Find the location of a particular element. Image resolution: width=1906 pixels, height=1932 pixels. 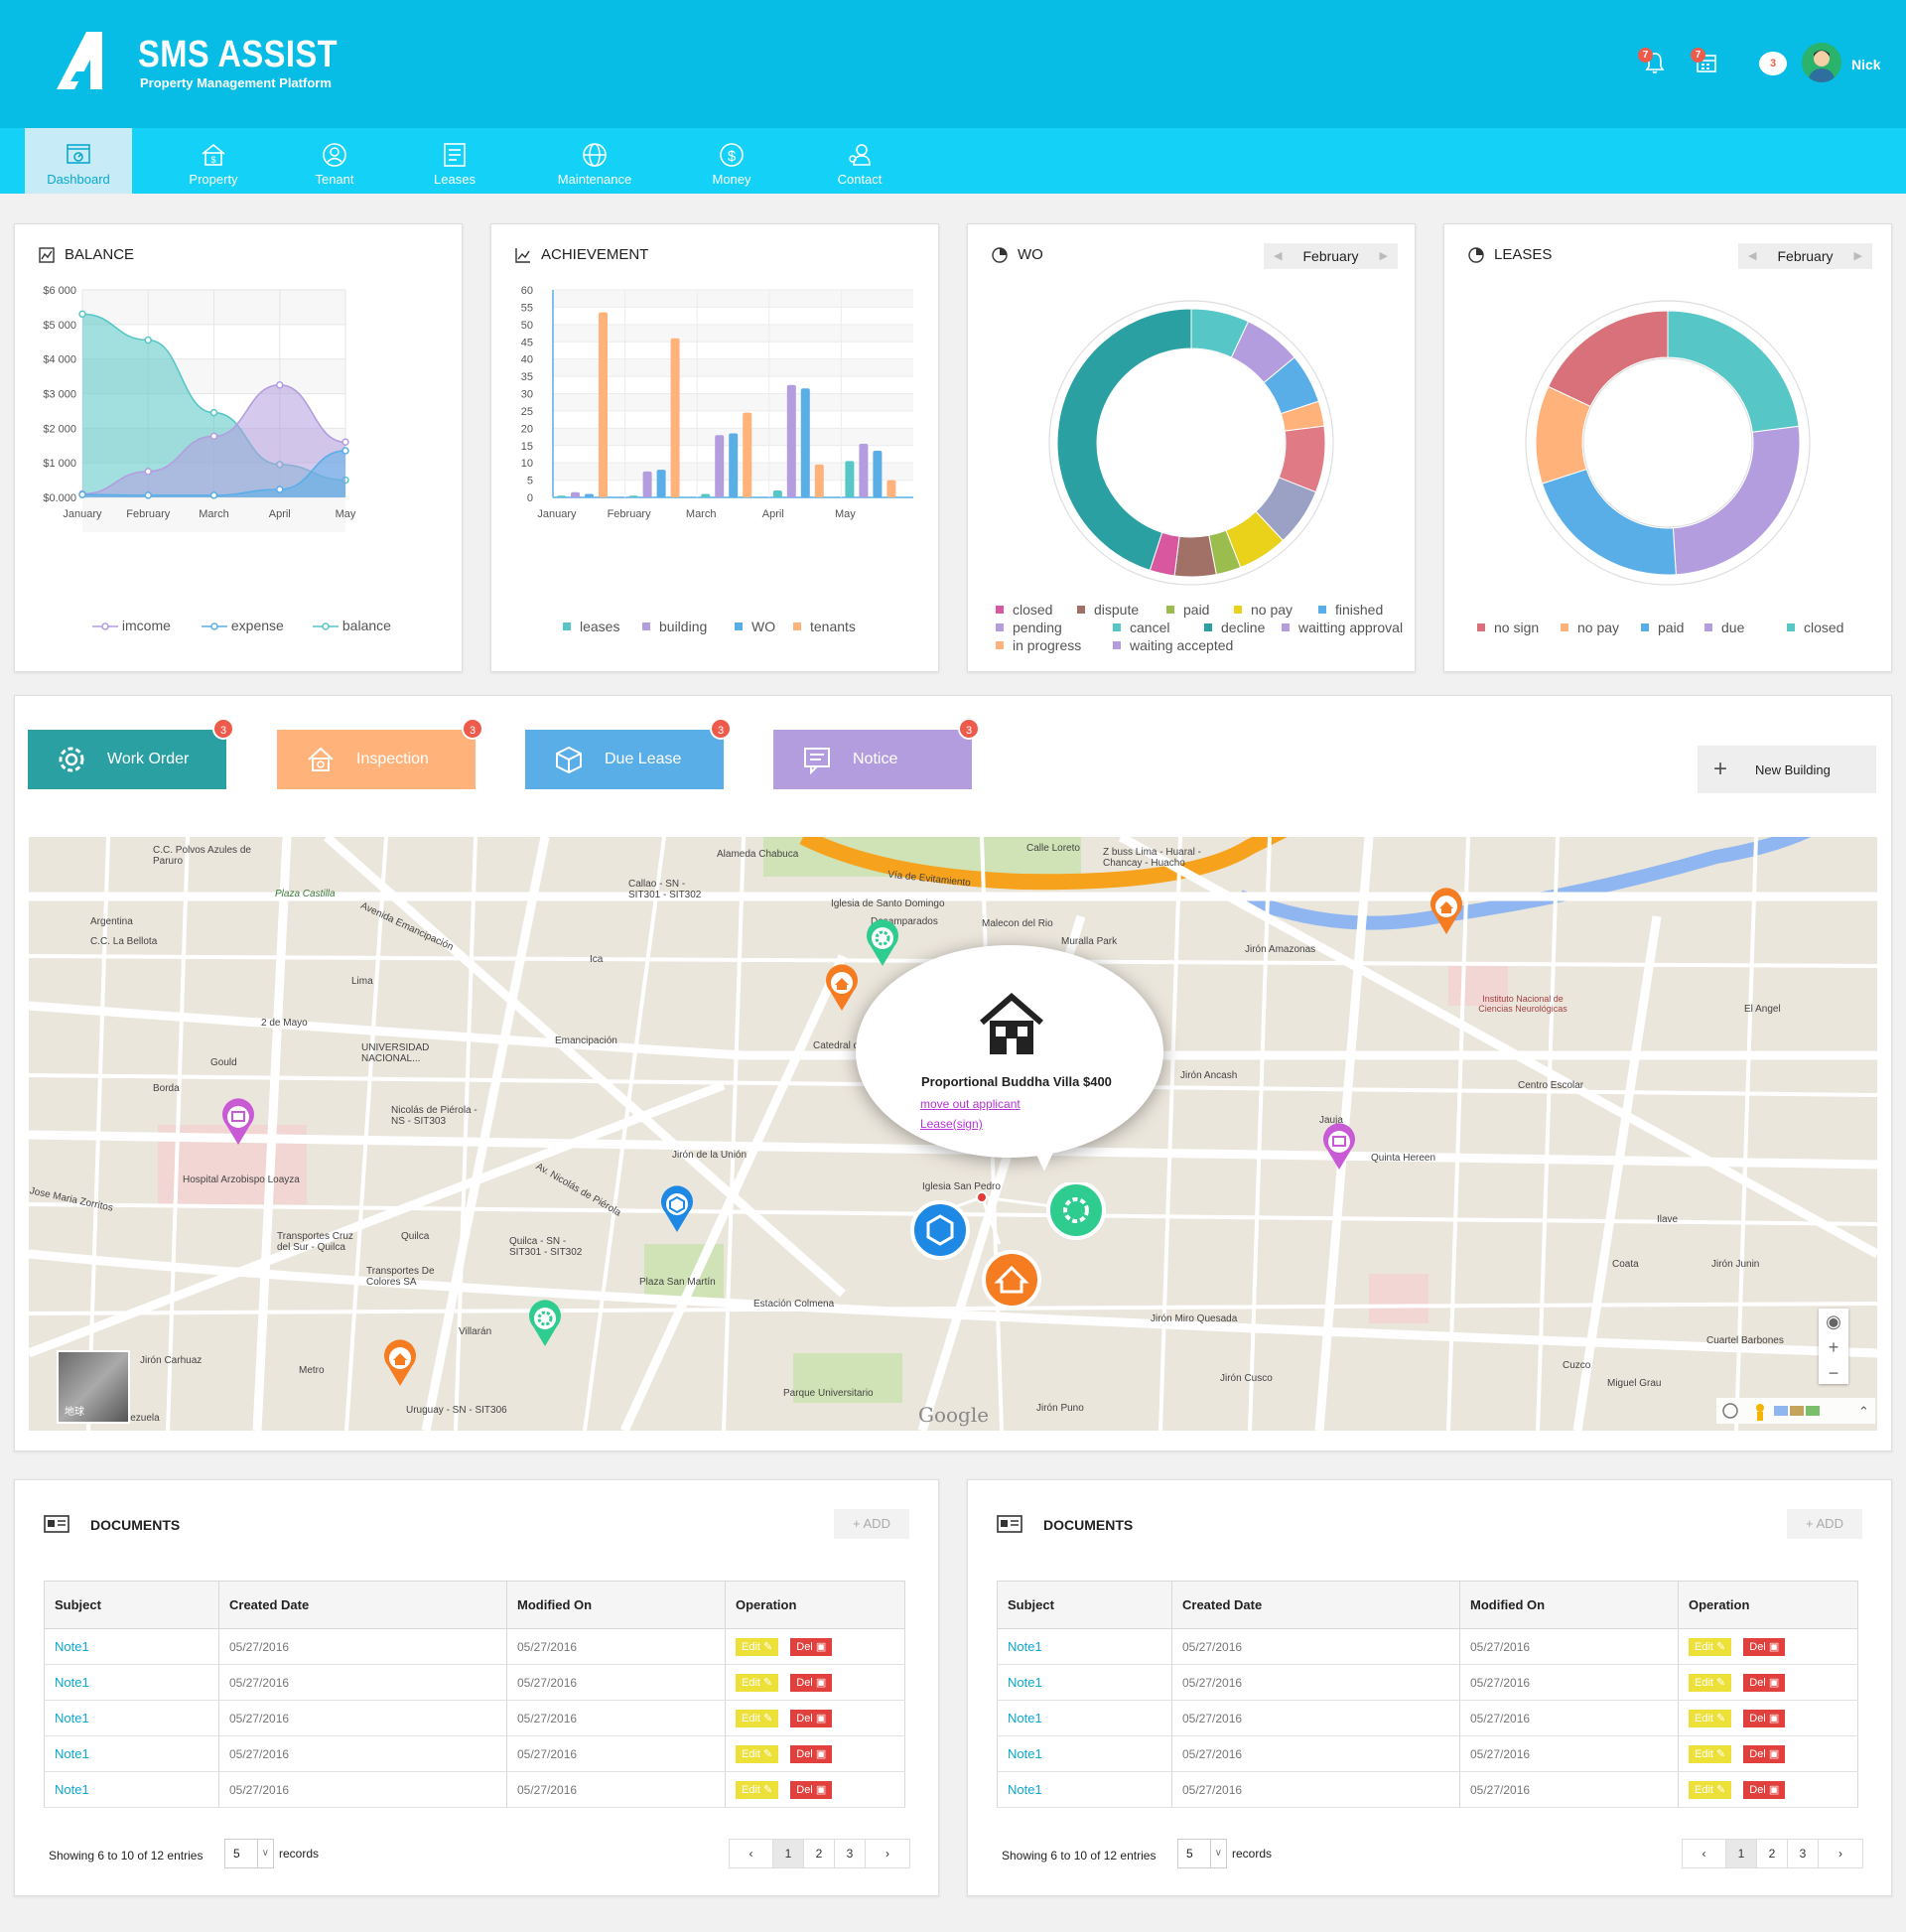

per-page-select: 5 ∨ is located at coordinates (249, 1854).